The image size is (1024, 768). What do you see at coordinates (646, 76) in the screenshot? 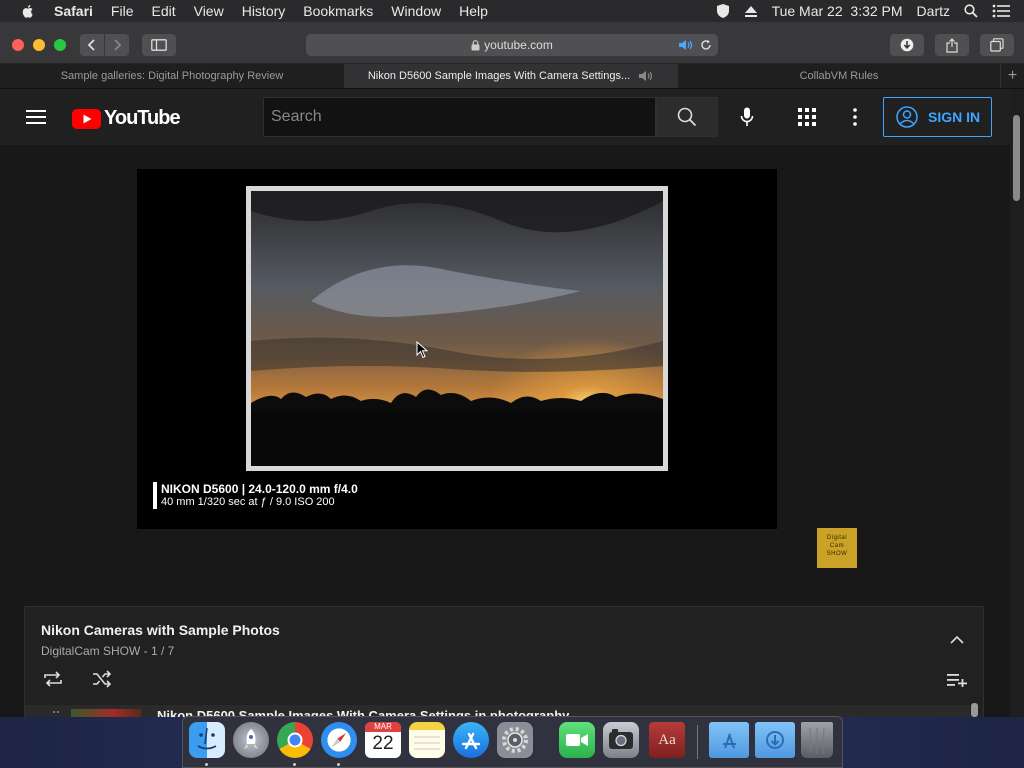
I see `tab-audio-icon` at bounding box center [646, 76].